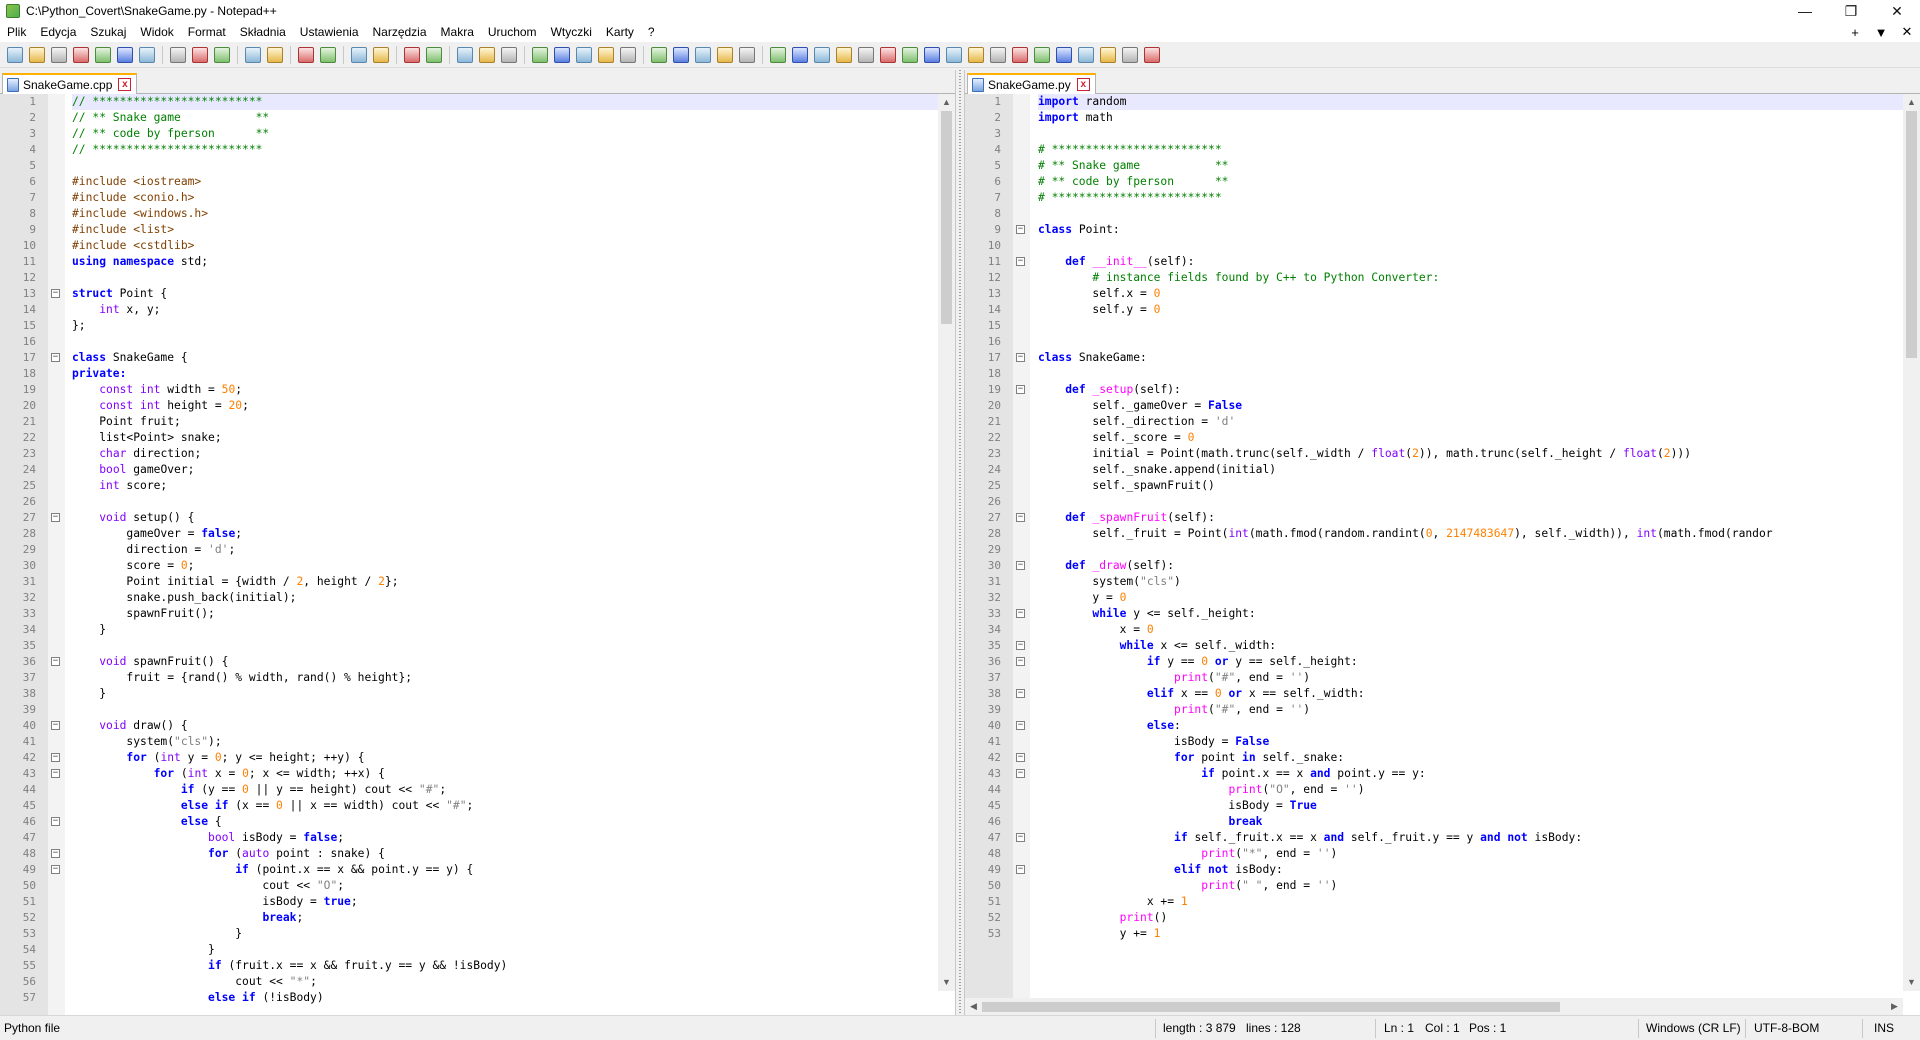 The height and width of the screenshot is (1040, 1920). I want to click on b1-icon, so click(778, 54).